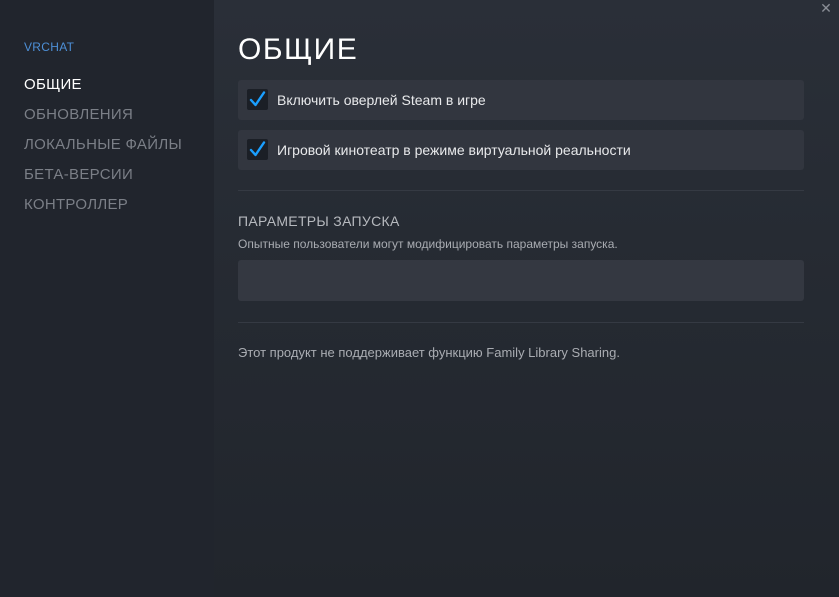 This screenshot has width=839, height=597. What do you see at coordinates (298, 49) in the screenshot?
I see `page-title: ОБЩИЕ` at bounding box center [298, 49].